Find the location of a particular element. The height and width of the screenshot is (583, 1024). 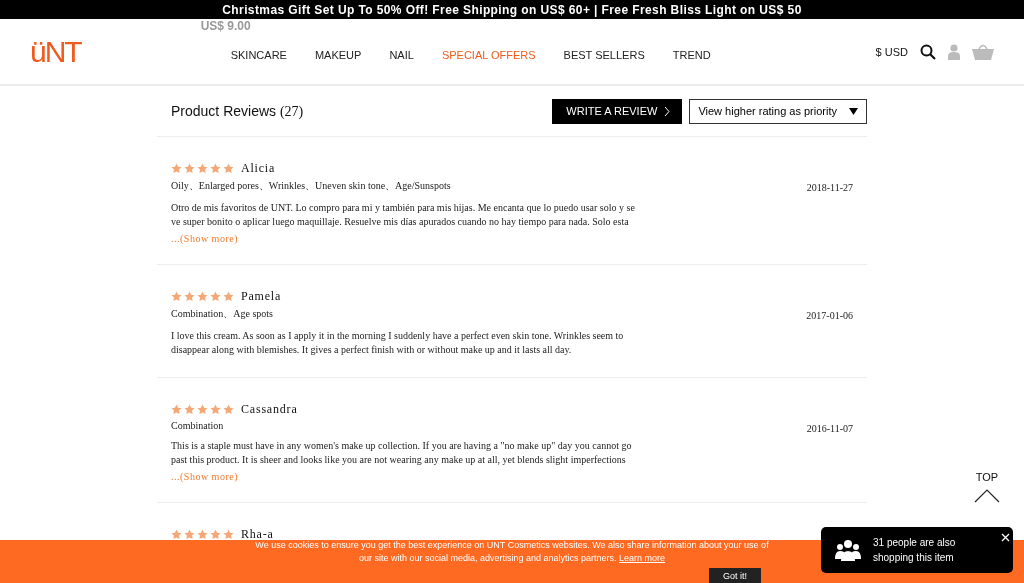

review-text: This is a staple must have in any women's make up collection. If you are having a "no make up" day you cannot go past this product. It is sheer and looks like you are not wearing any make up at all, yet blends slight imperfections is located at coordinates (402, 453).